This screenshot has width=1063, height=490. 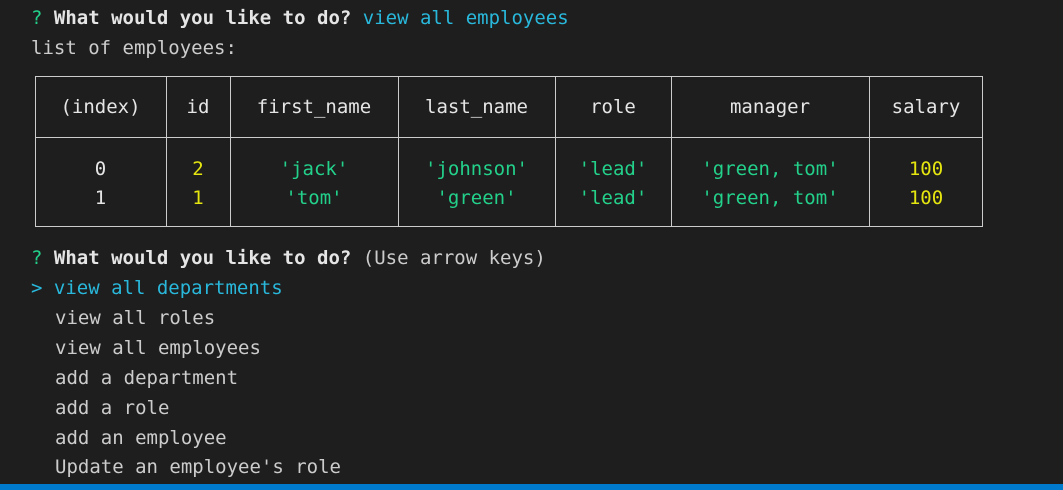 What do you see at coordinates (135, 318) in the screenshot?
I see `menu-item-view-all-roles: view all roles` at bounding box center [135, 318].